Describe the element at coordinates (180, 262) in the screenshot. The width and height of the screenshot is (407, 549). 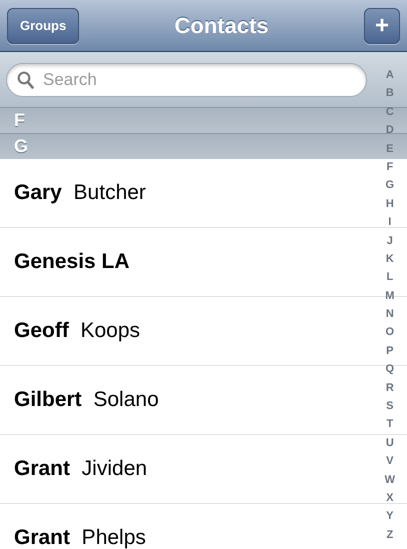
I see `contact-row: Genesis LA` at that location.